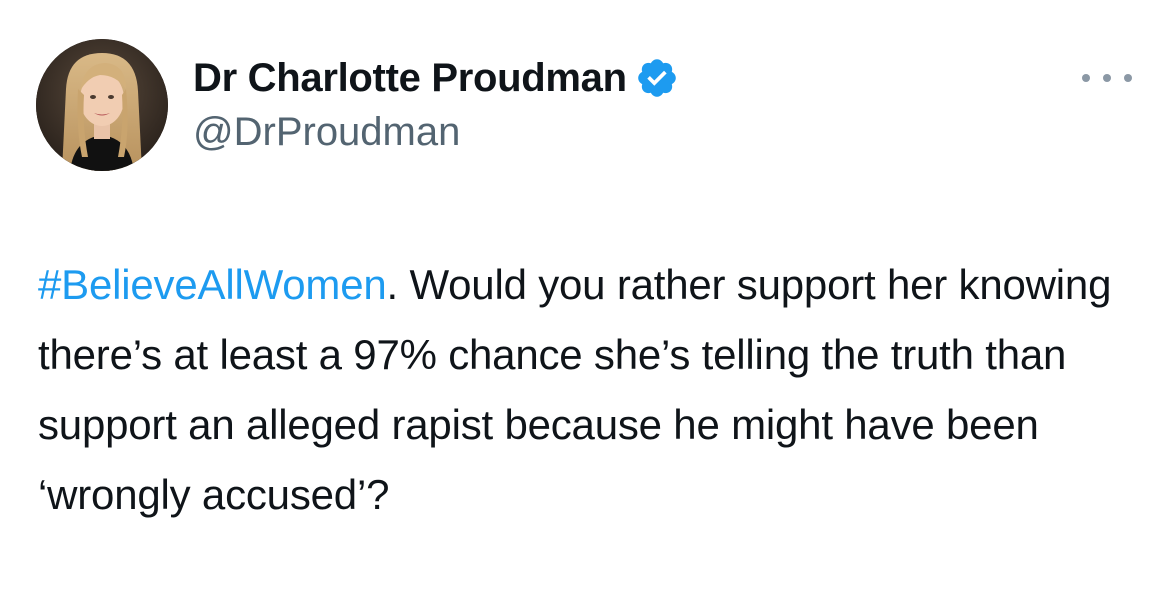 The image size is (1169, 605). What do you see at coordinates (212, 284) in the screenshot?
I see `hashtag-link: #BelieveAllWomen` at bounding box center [212, 284].